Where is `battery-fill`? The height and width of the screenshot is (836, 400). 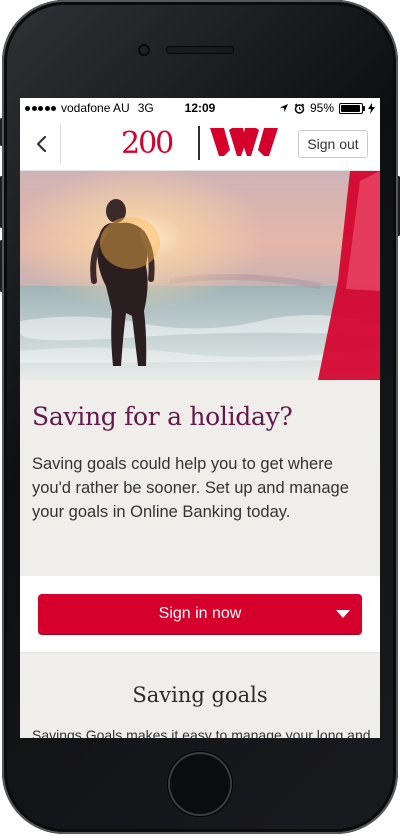
battery-fill is located at coordinates (350, 108).